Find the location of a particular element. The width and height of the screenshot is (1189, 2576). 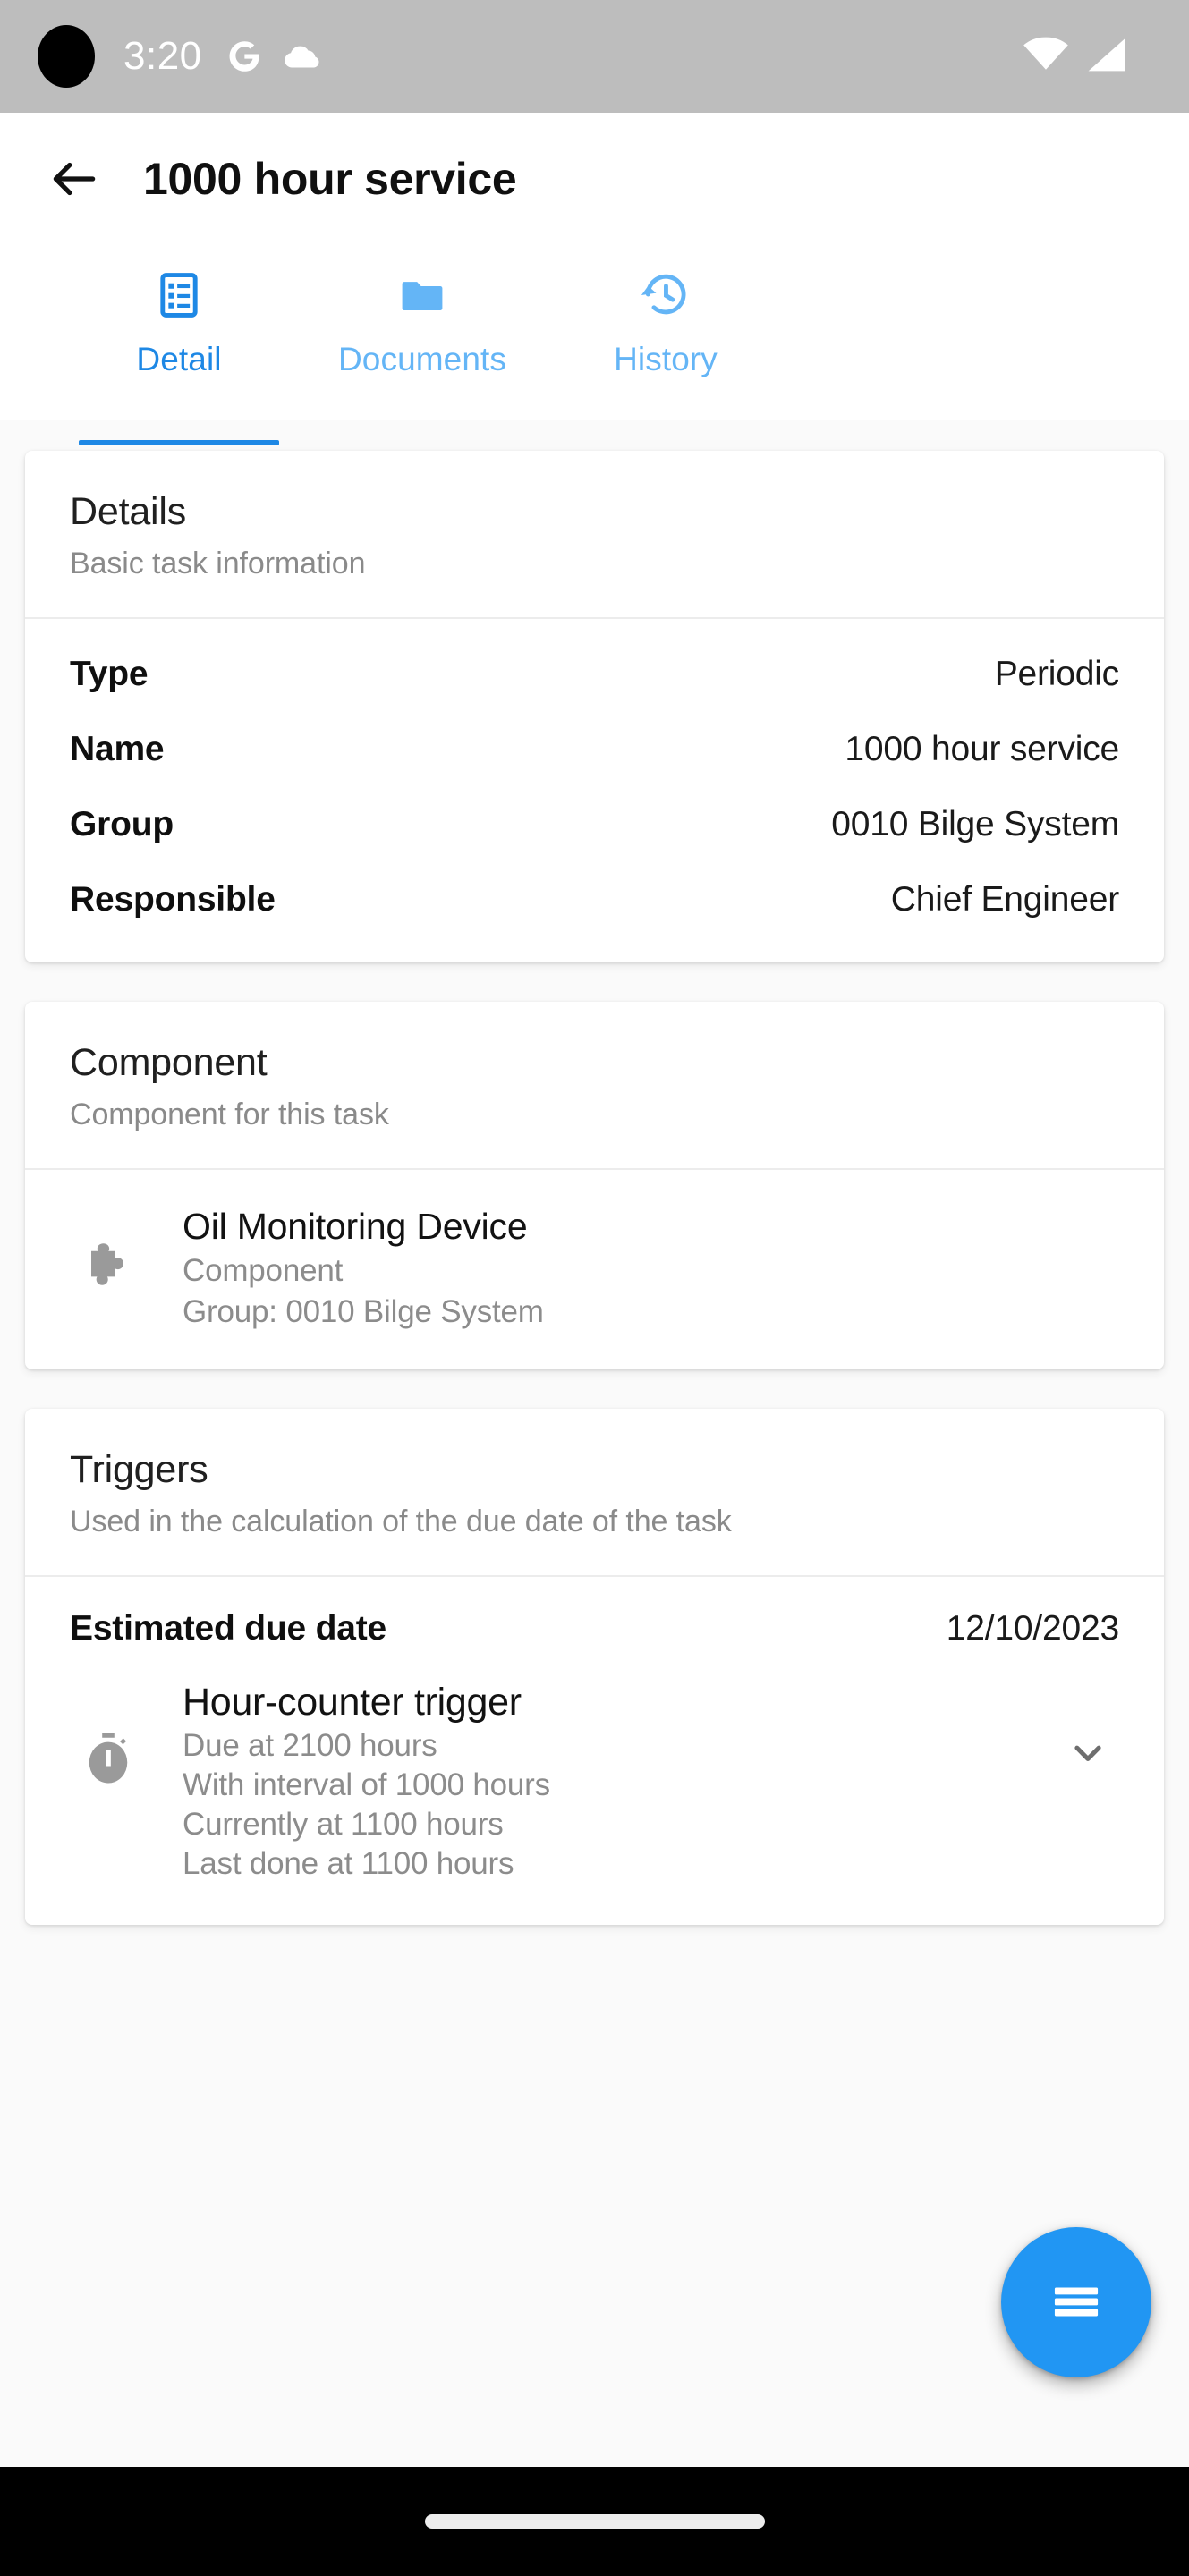

table-row: Name 1000 hour service is located at coordinates (594, 749).